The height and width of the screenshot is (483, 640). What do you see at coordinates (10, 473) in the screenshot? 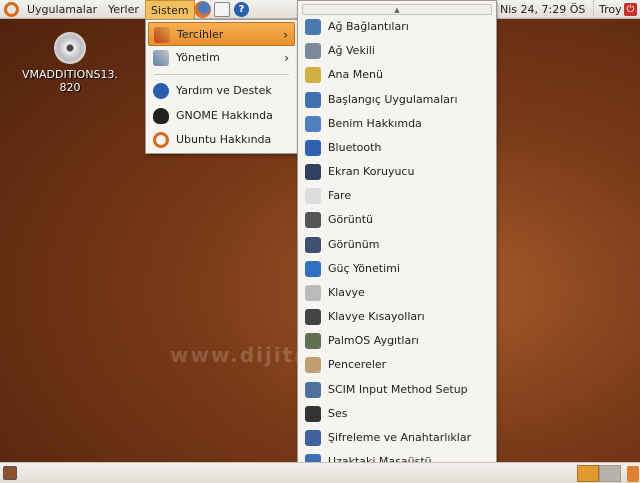
I see `show-desktop-icon` at bounding box center [10, 473].